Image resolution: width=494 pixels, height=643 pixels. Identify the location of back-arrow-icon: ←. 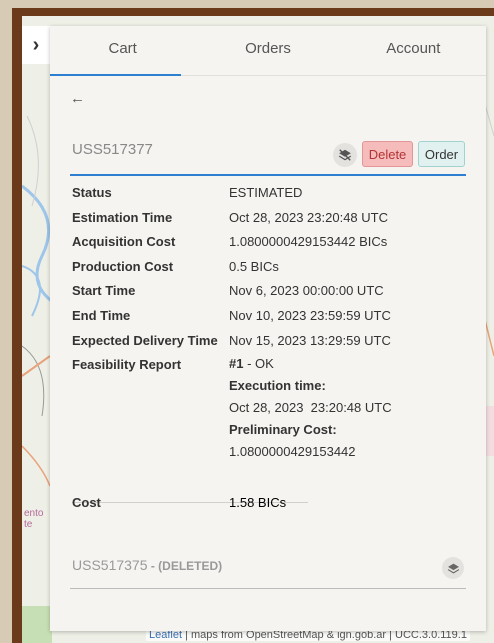
(77, 98).